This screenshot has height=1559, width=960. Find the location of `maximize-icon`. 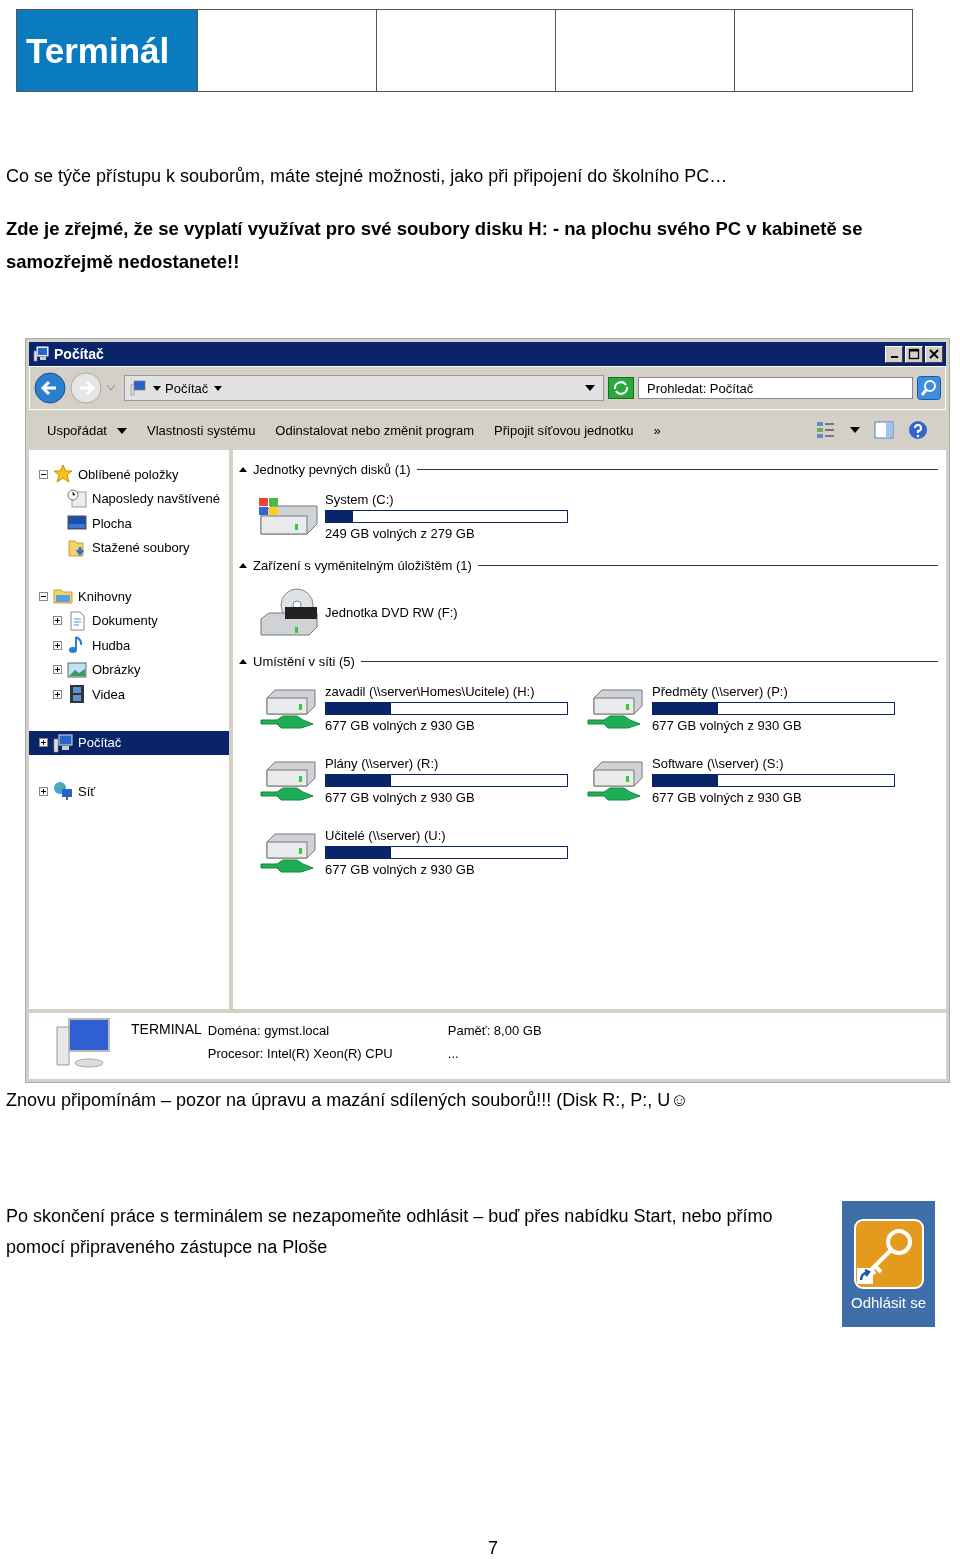

maximize-icon is located at coordinates (914, 354).